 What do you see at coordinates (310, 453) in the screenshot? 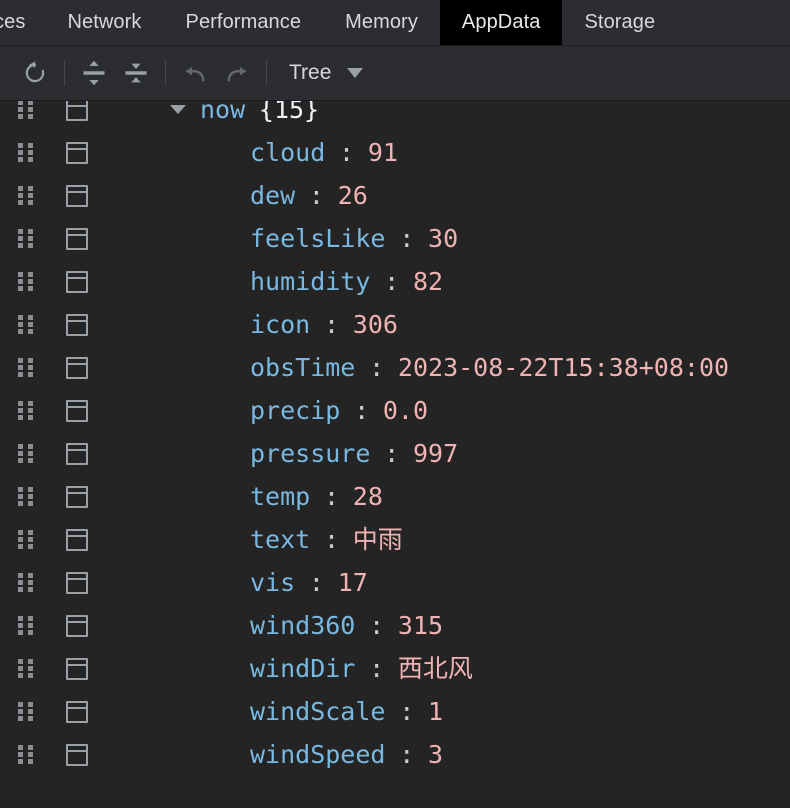
I see `tree-row-key: pressure` at bounding box center [310, 453].